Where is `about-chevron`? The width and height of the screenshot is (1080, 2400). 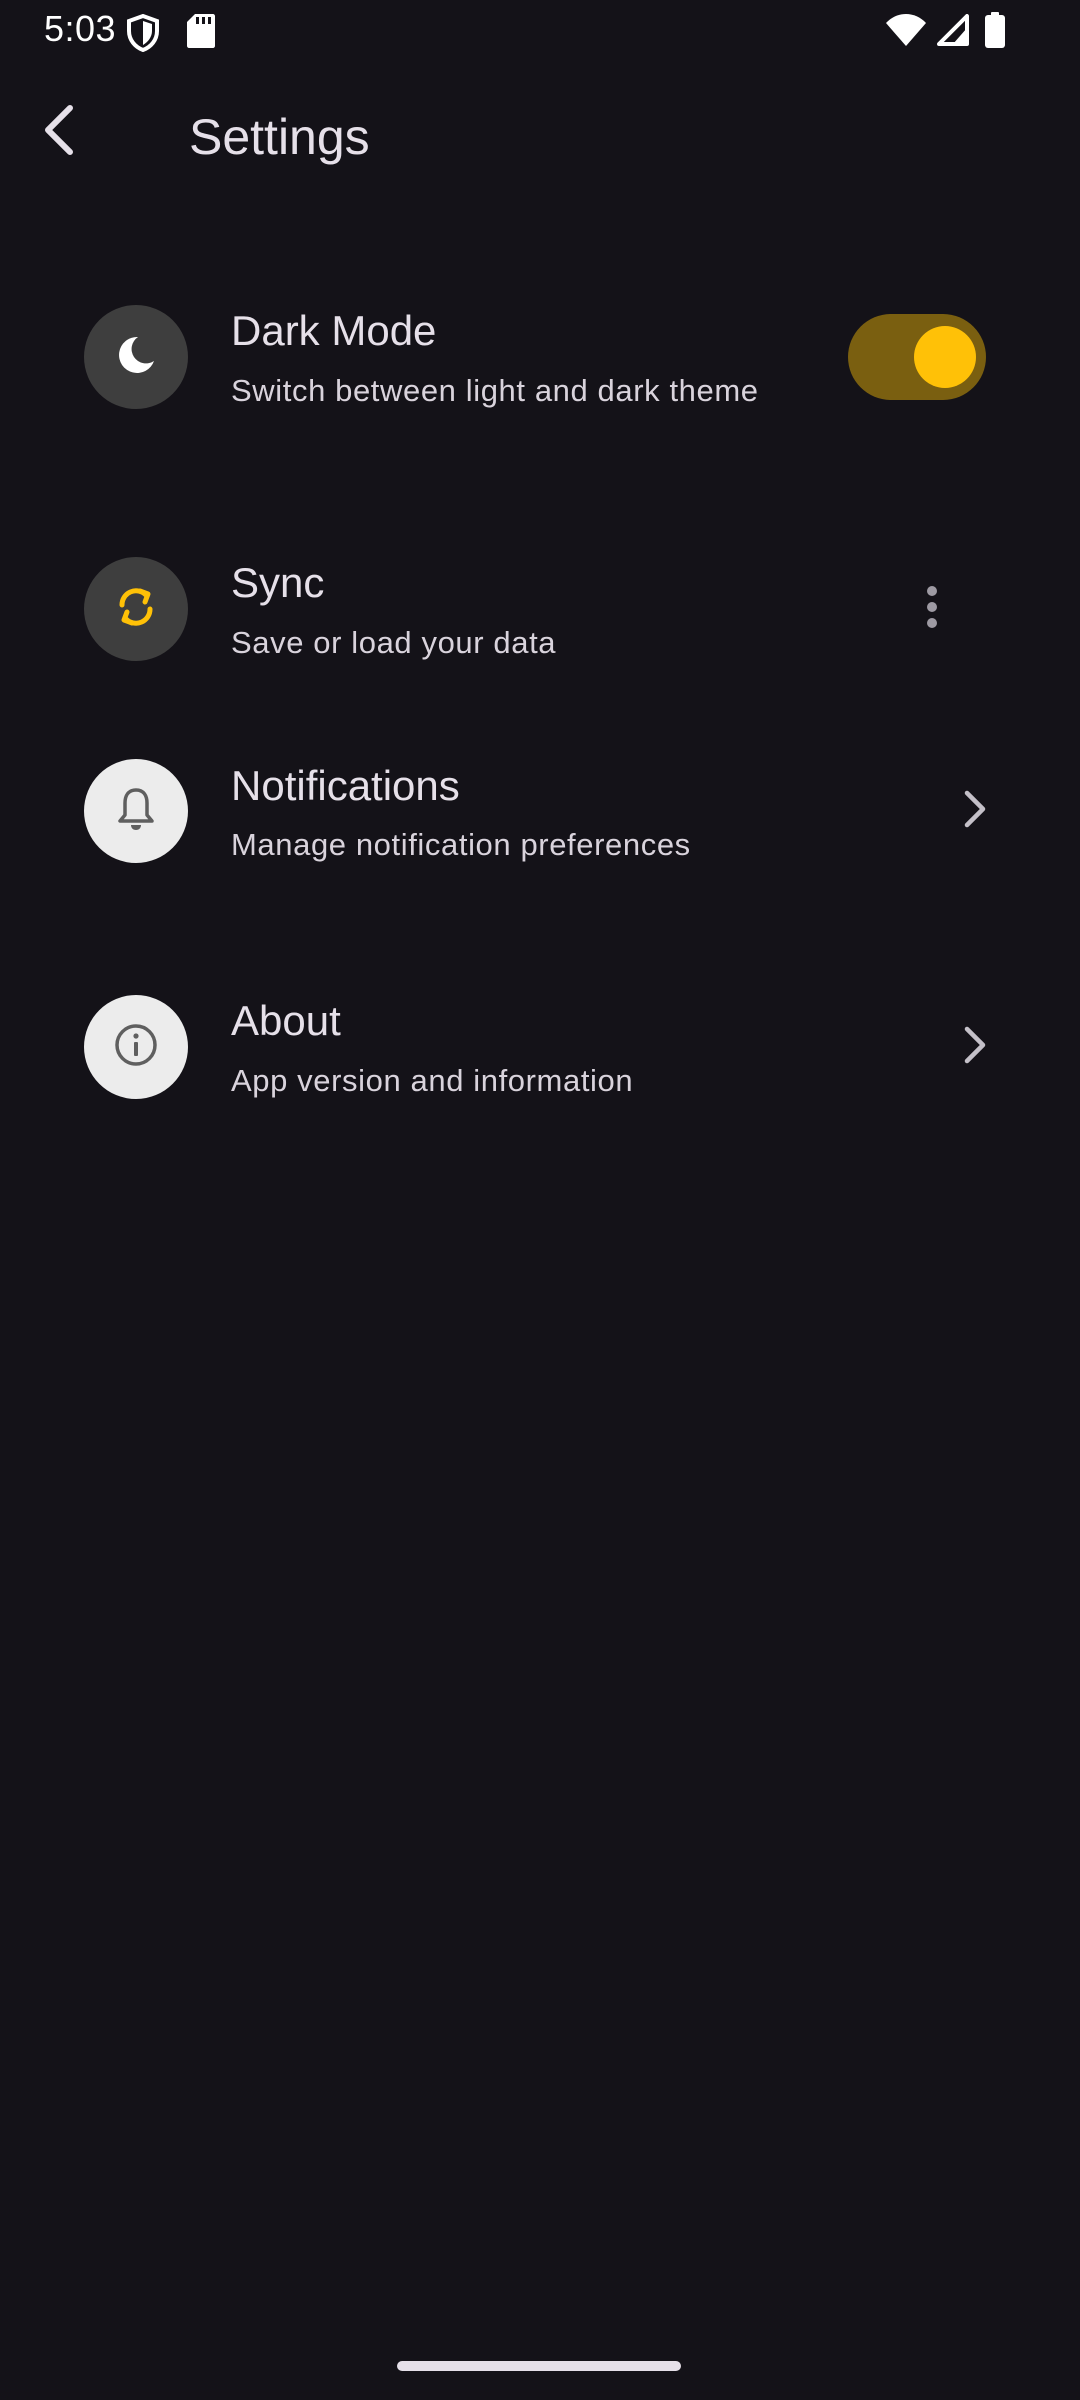
about-chevron is located at coordinates (975, 1047).